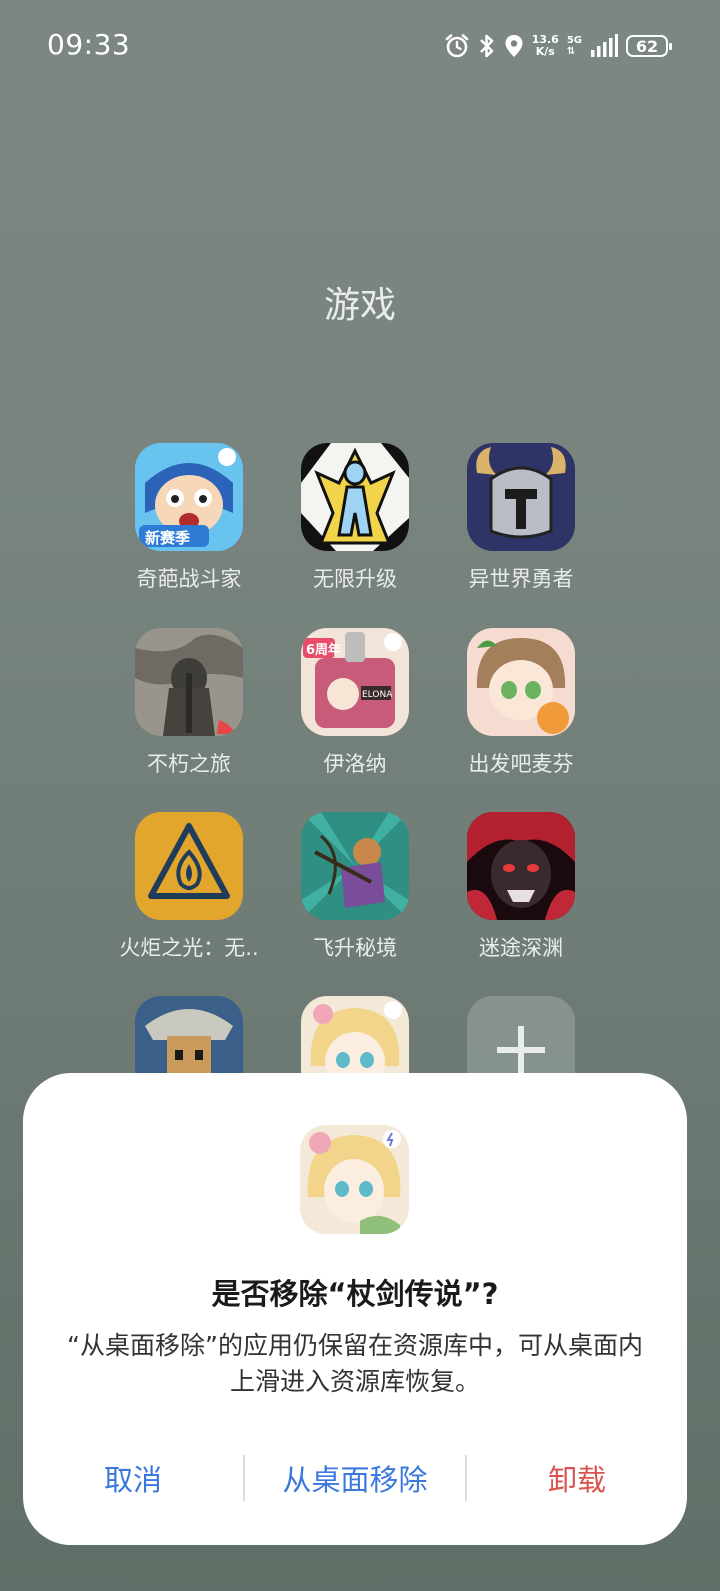 This screenshot has height=1591, width=720. What do you see at coordinates (521, 579) in the screenshot?
I see `app-label: 异世界勇者` at bounding box center [521, 579].